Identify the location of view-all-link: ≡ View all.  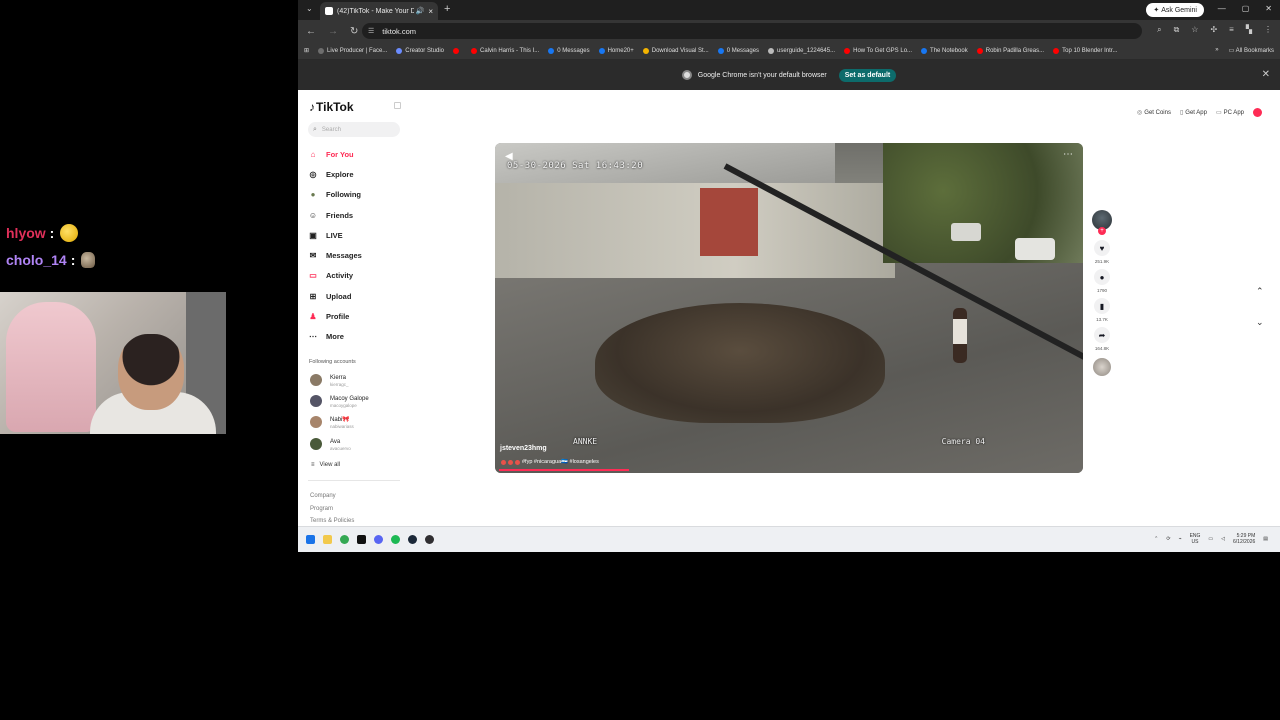
(325, 465).